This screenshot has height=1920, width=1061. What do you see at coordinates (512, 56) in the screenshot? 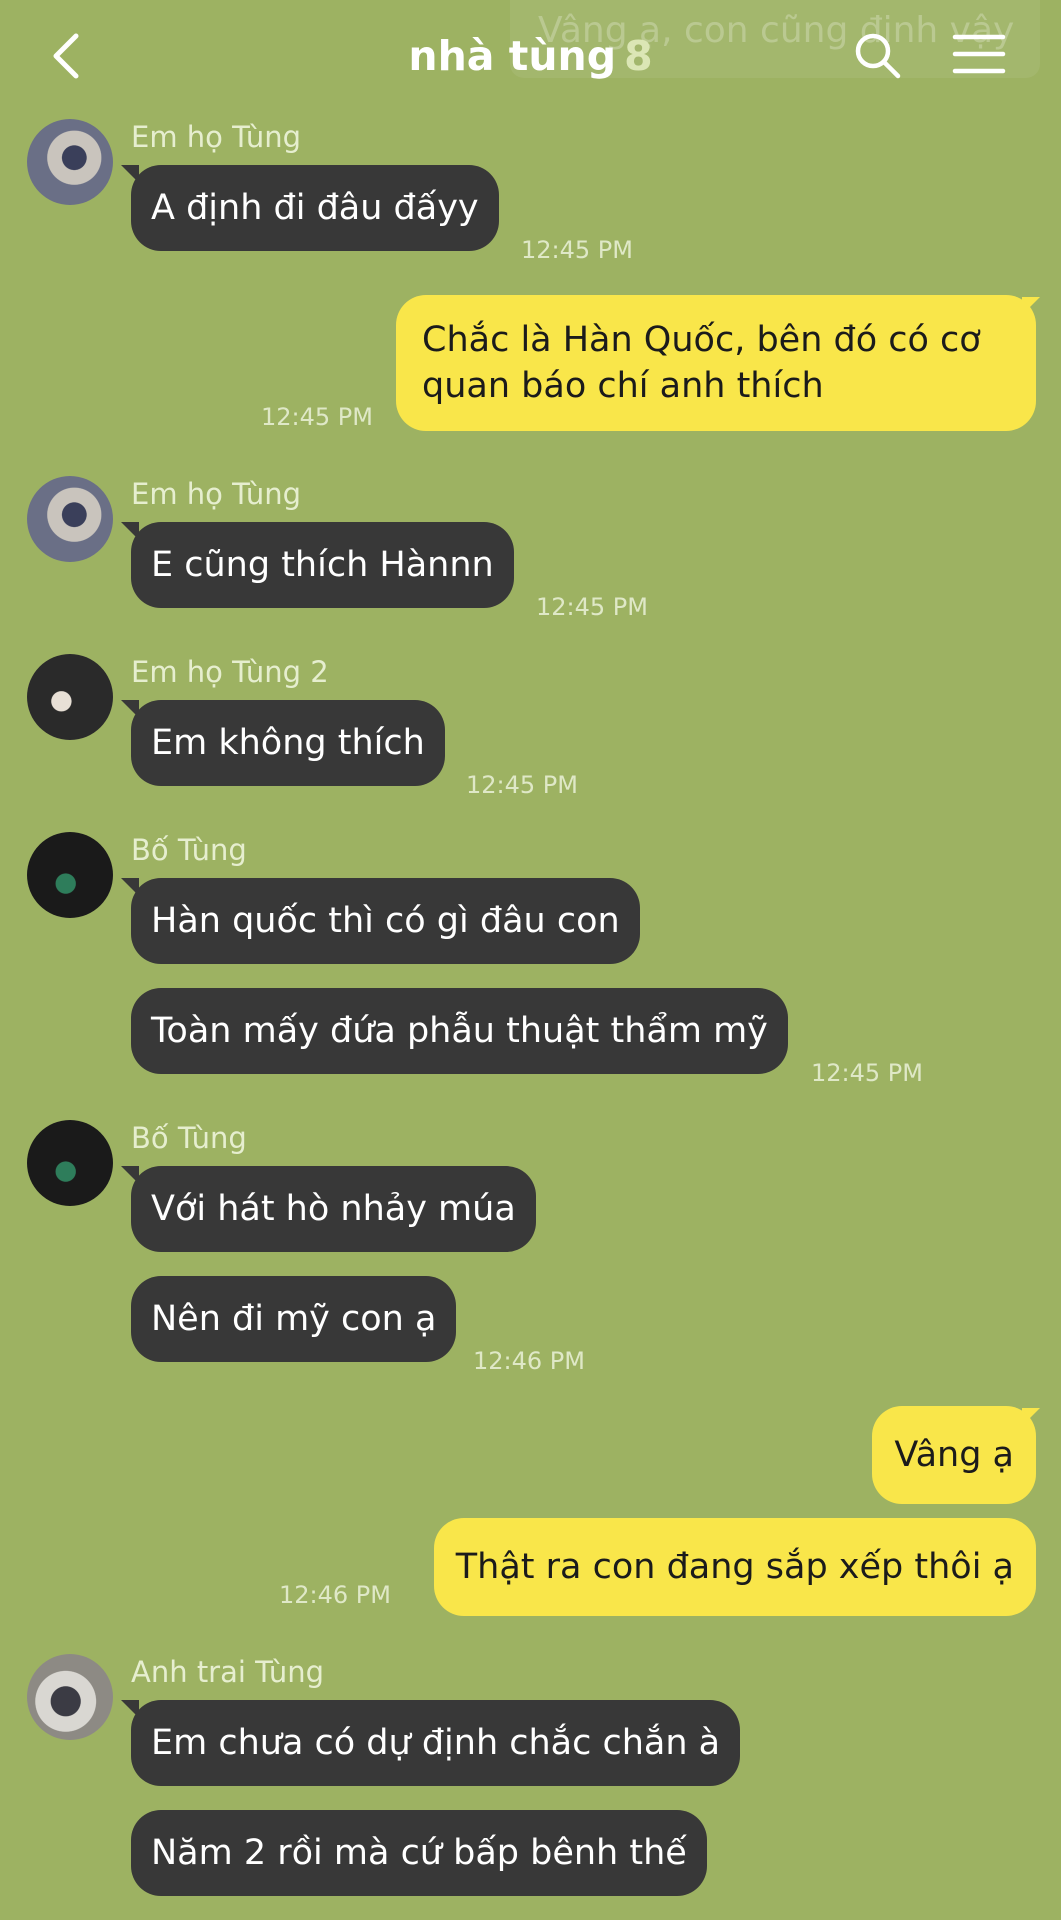
I see `chat-name: nhà tùng` at bounding box center [512, 56].